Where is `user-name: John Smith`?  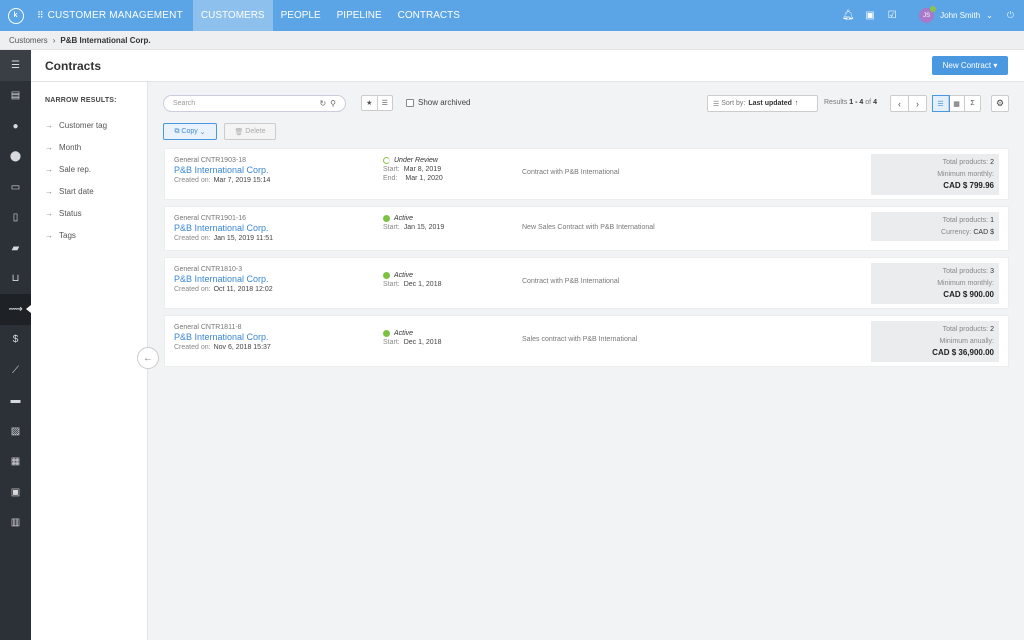
user-name: John Smith is located at coordinates (960, 15).